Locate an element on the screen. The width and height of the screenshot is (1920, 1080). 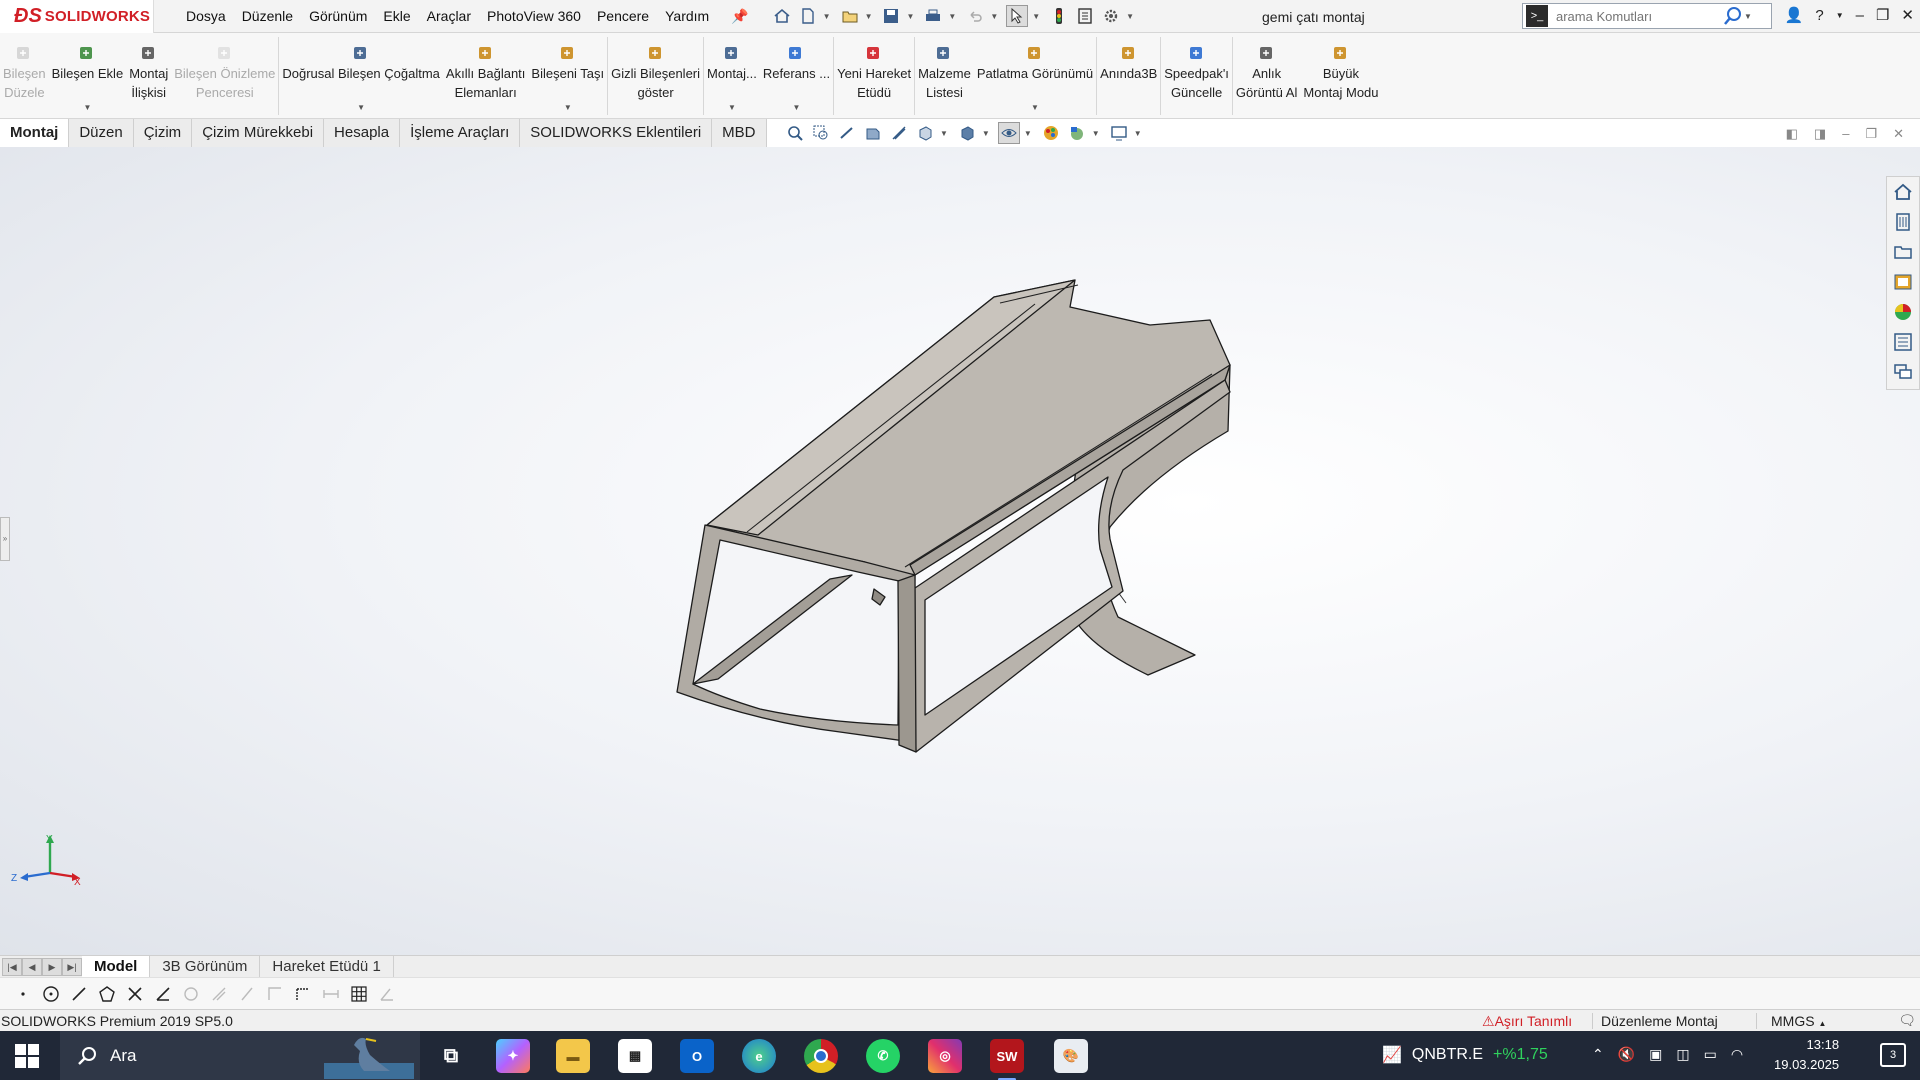
windows-start-icon is located at coordinates (27, 1056).